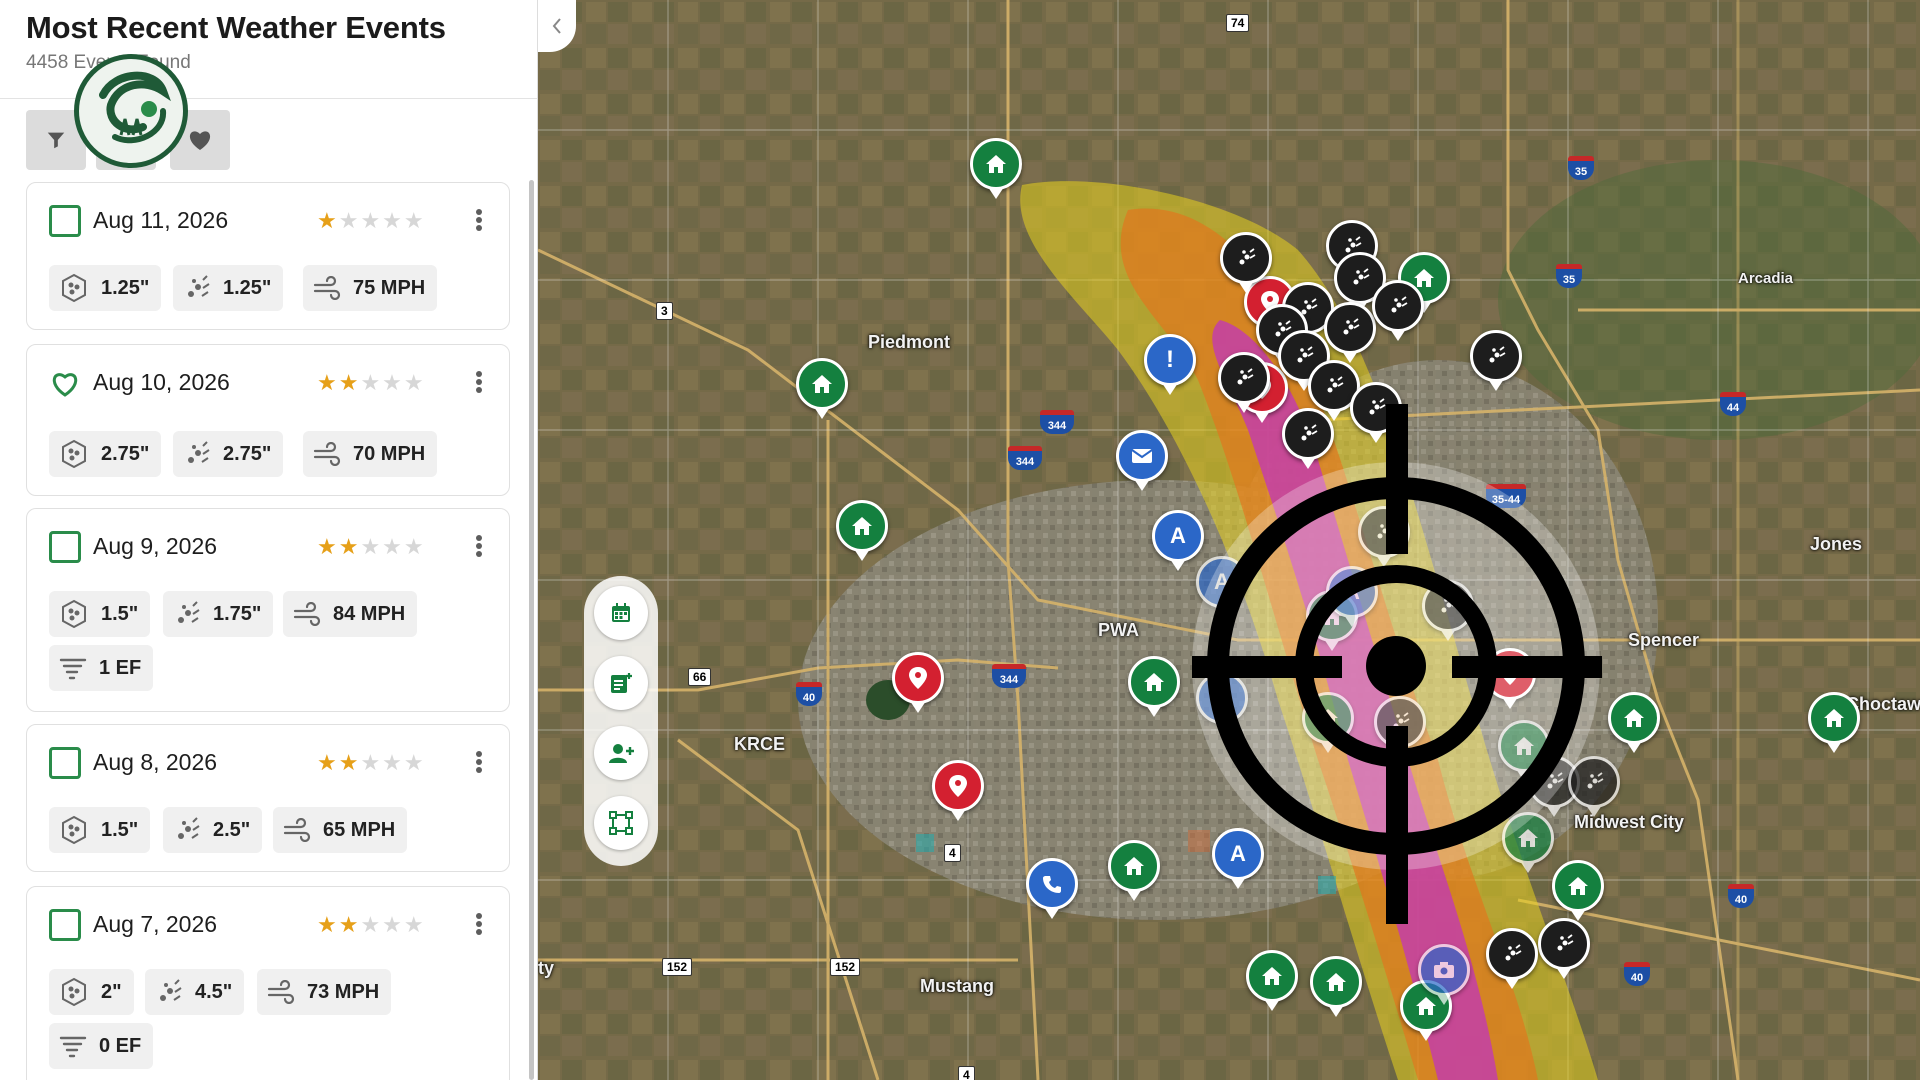 This screenshot has height=1080, width=1920. I want to click on wind-speed-value: 75 MPH, so click(389, 287).